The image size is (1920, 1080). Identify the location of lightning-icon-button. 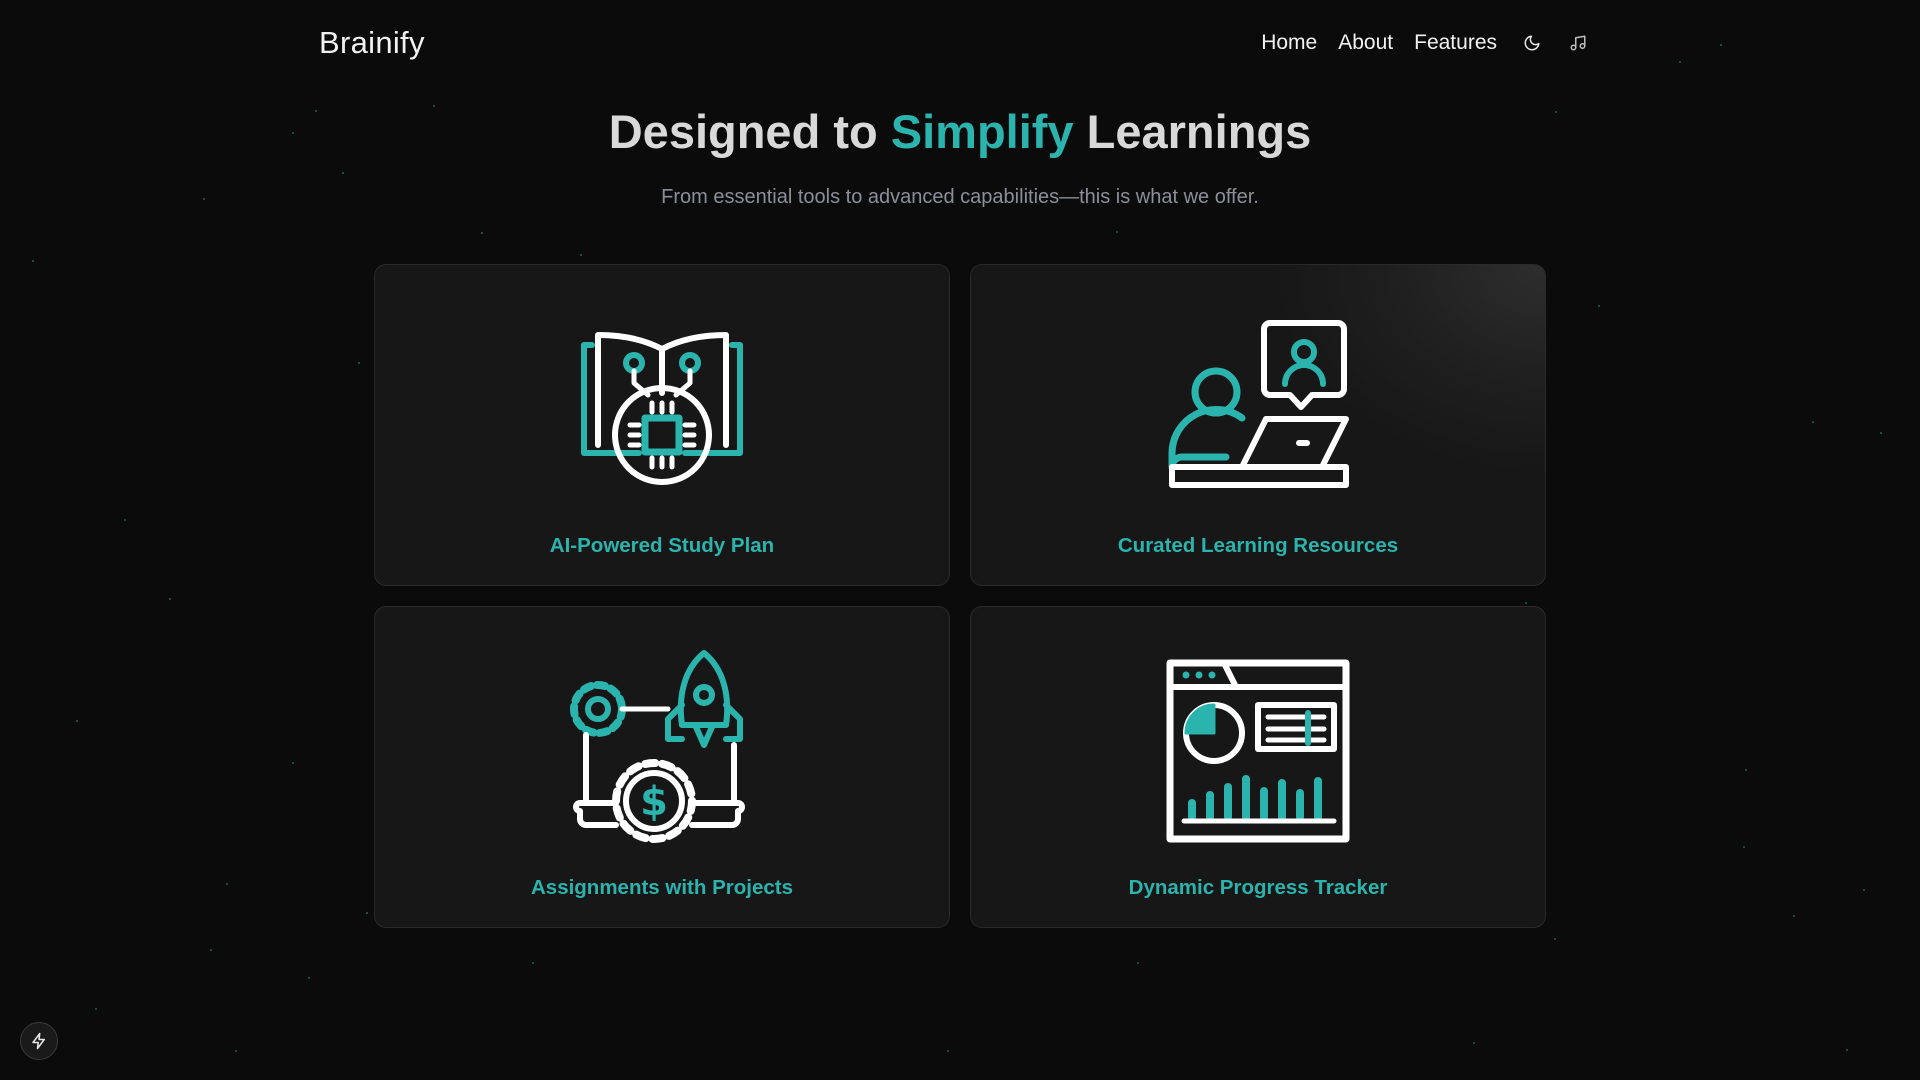
(39, 1041).